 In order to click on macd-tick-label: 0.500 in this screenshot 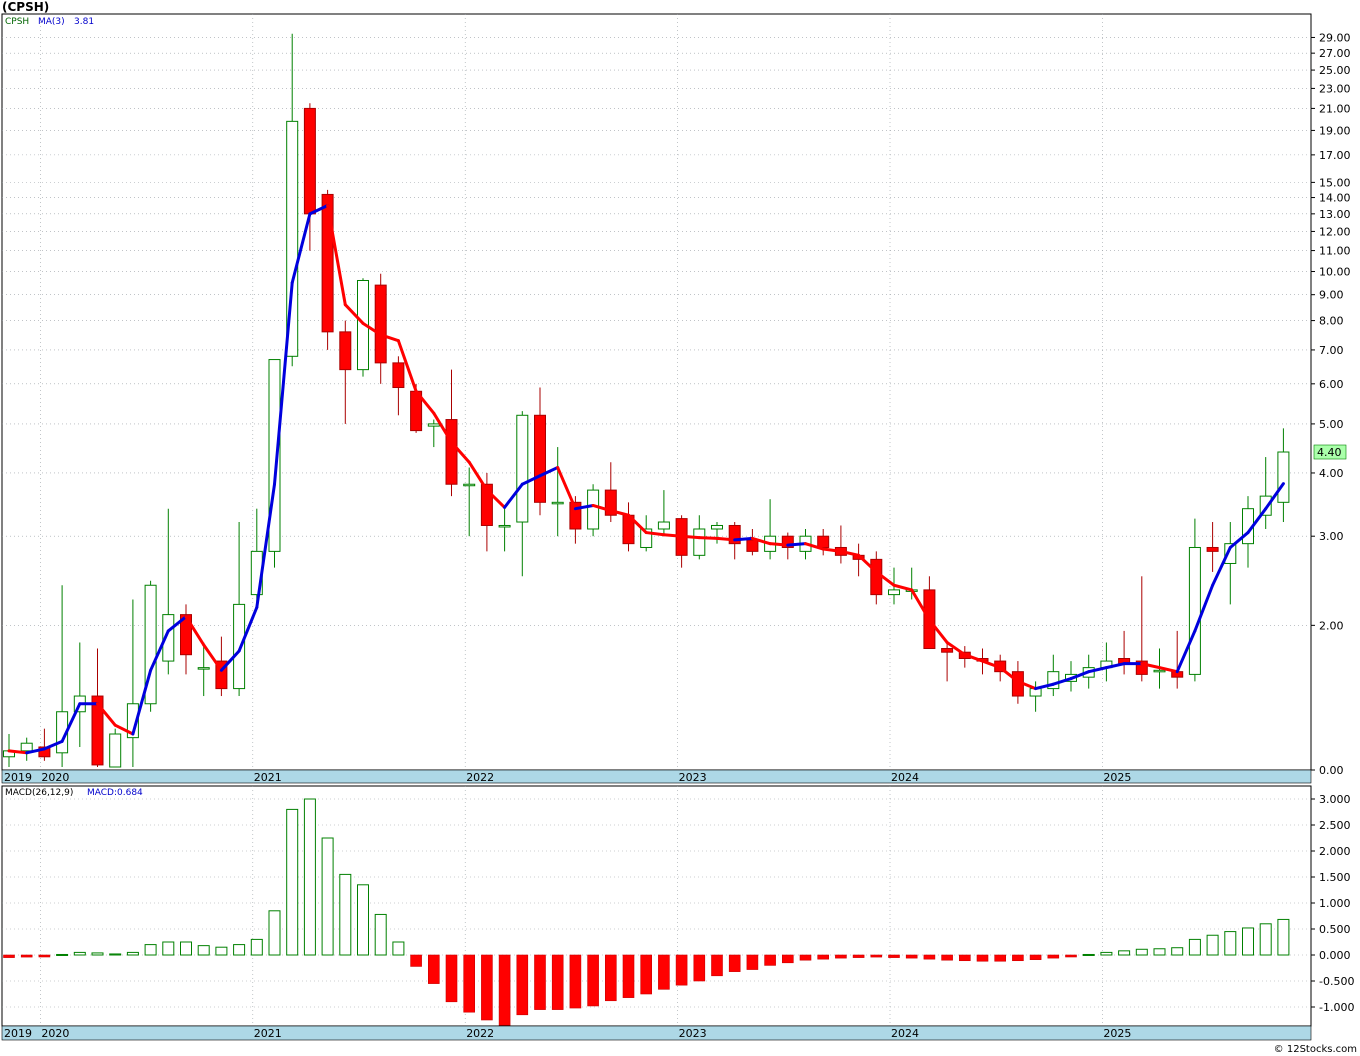, I will do `click(1335, 929)`.